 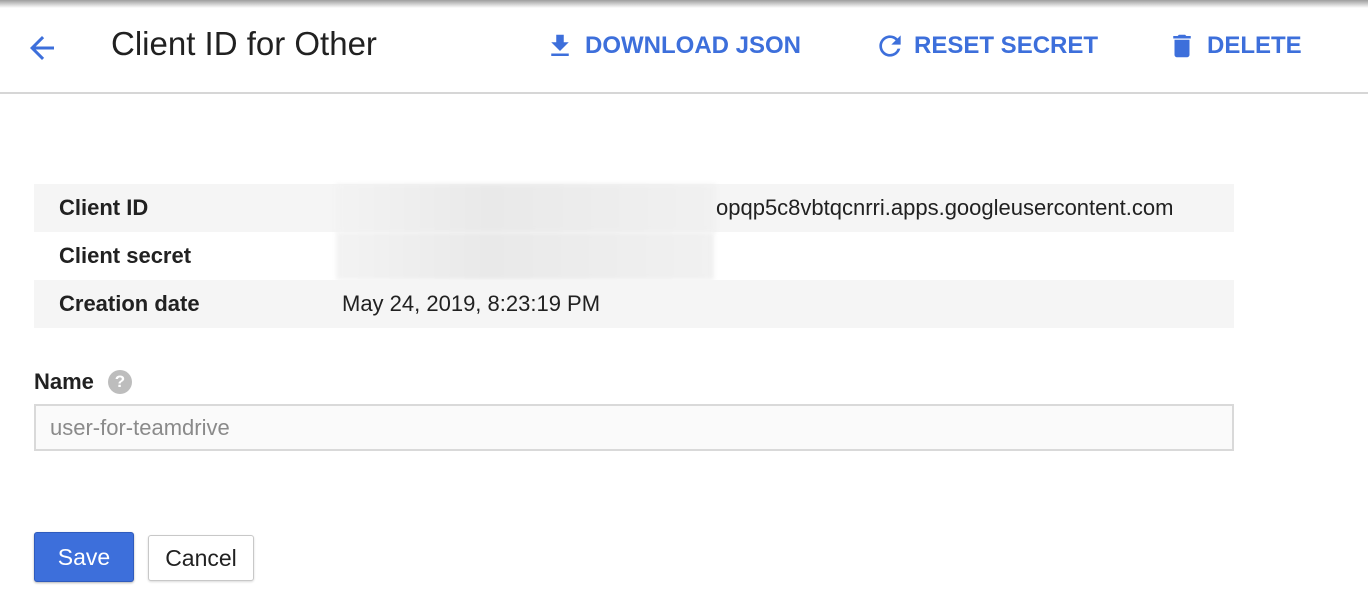 What do you see at coordinates (119, 382) in the screenshot?
I see `help-icon: ?` at bounding box center [119, 382].